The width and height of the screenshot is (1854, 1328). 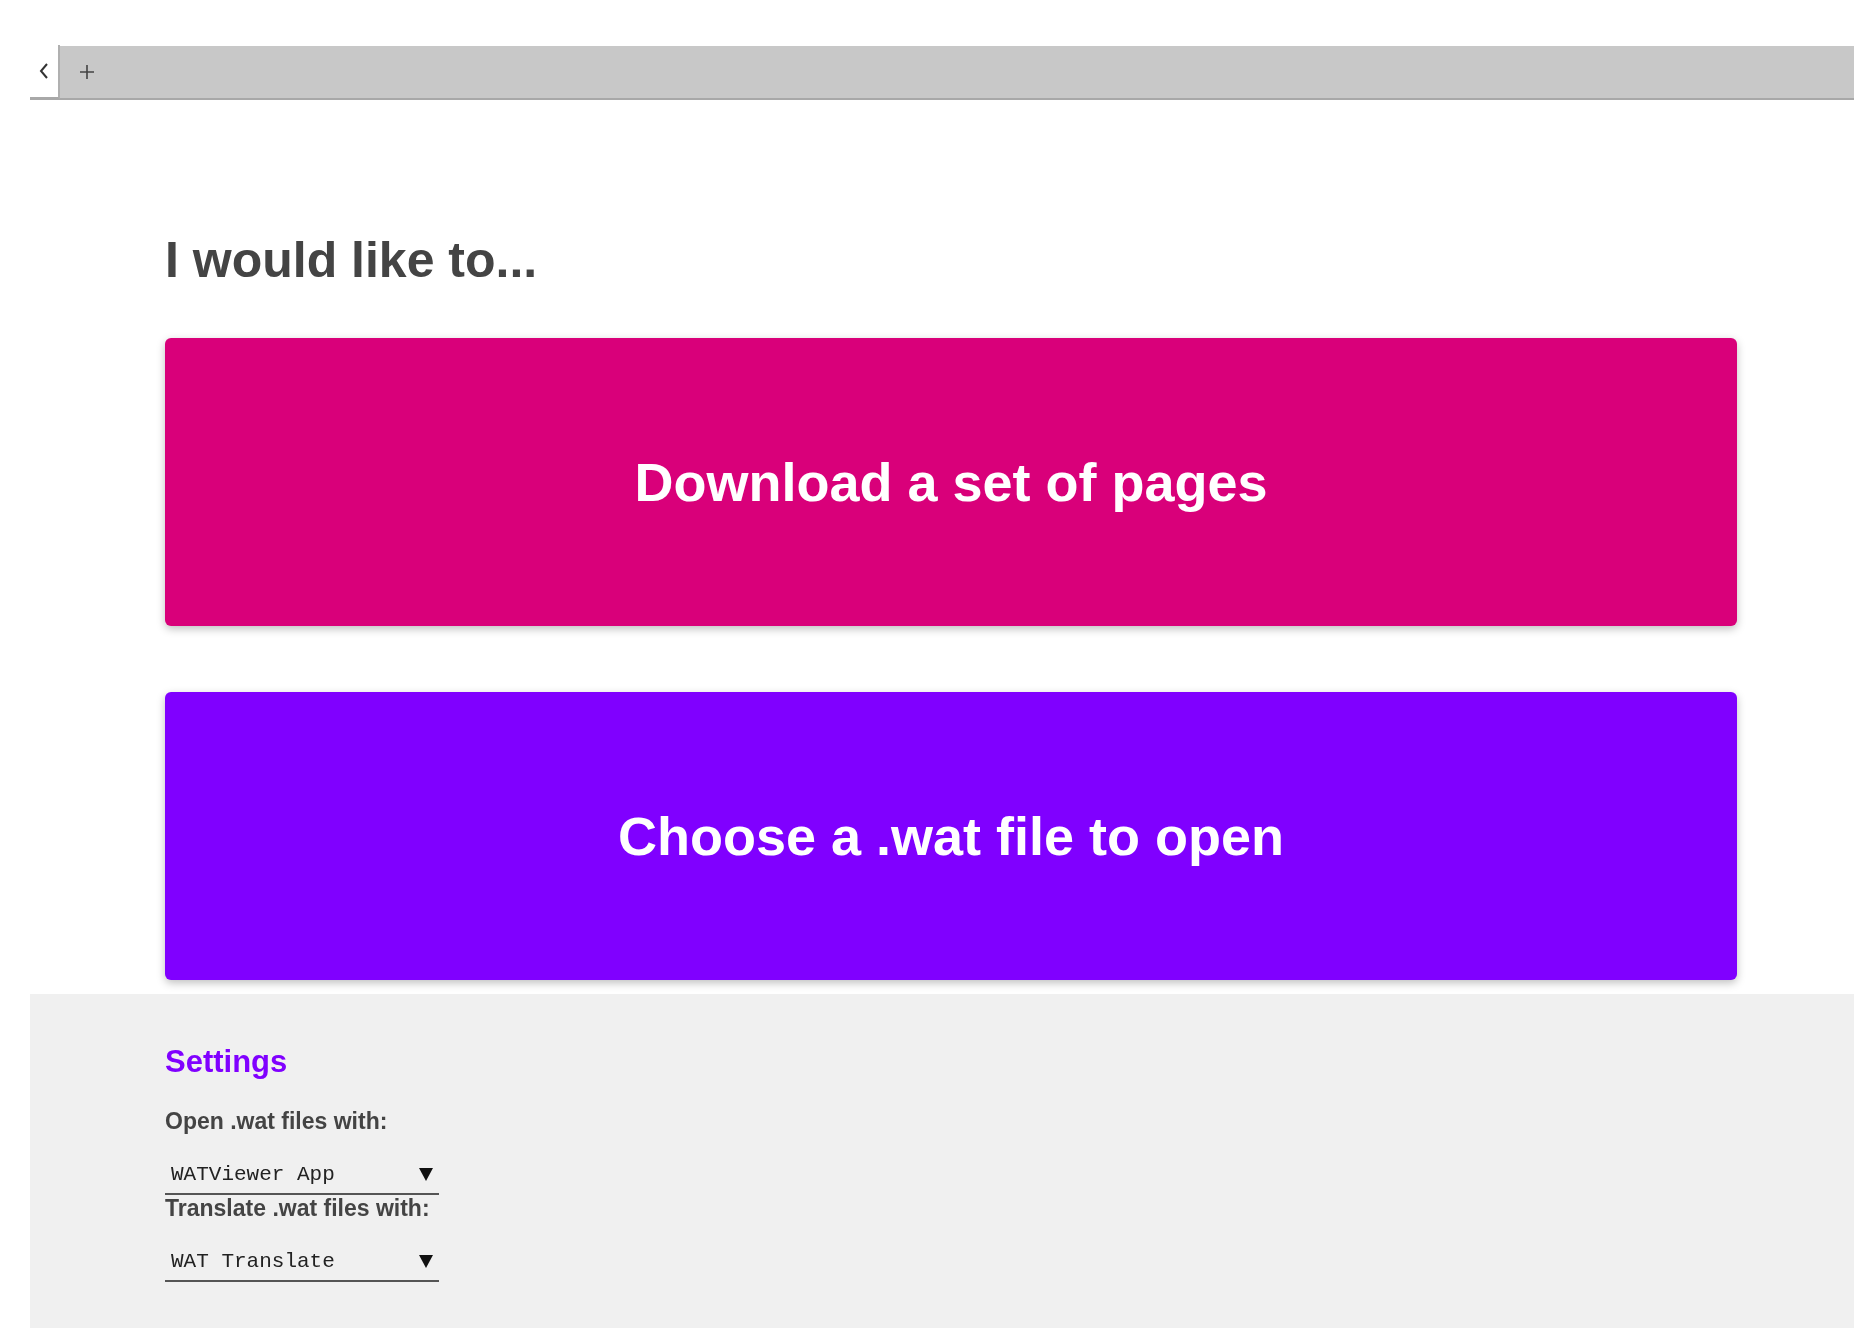 I want to click on select-field: WATViewer App, so click(x=302, y=1177).